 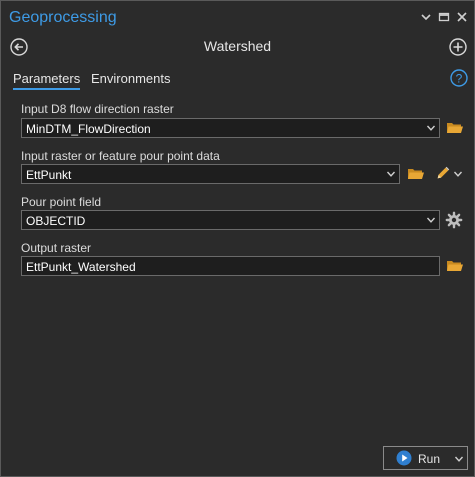 What do you see at coordinates (458, 174) in the screenshot?
I see `pencil-menu-chevron-icon` at bounding box center [458, 174].